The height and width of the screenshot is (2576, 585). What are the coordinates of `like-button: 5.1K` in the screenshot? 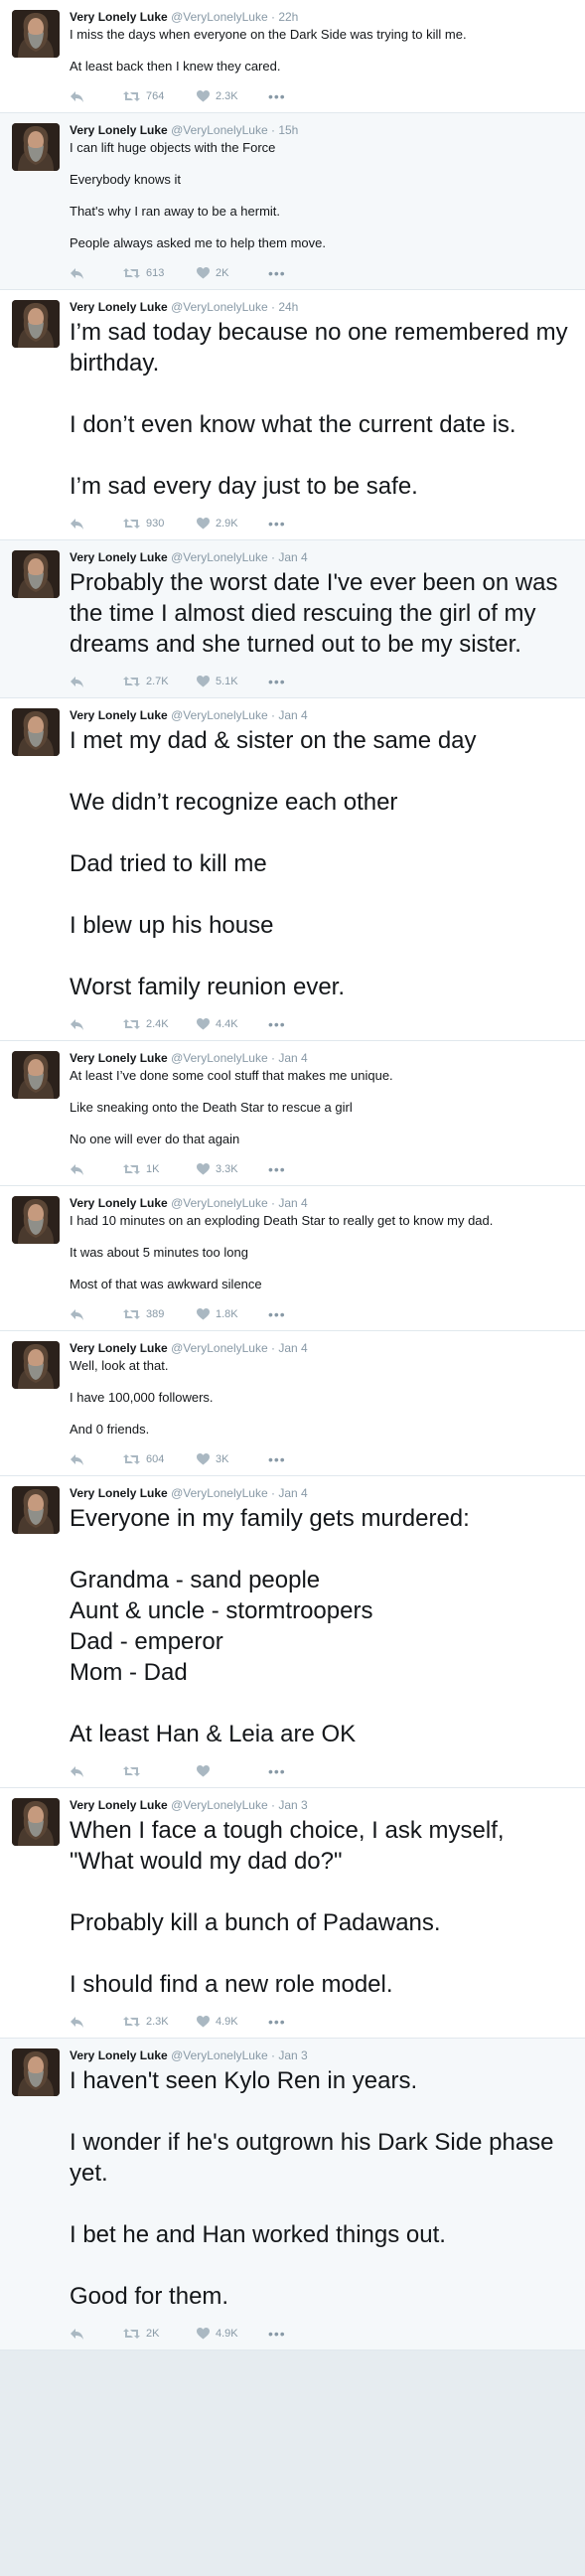 It's located at (232, 681).